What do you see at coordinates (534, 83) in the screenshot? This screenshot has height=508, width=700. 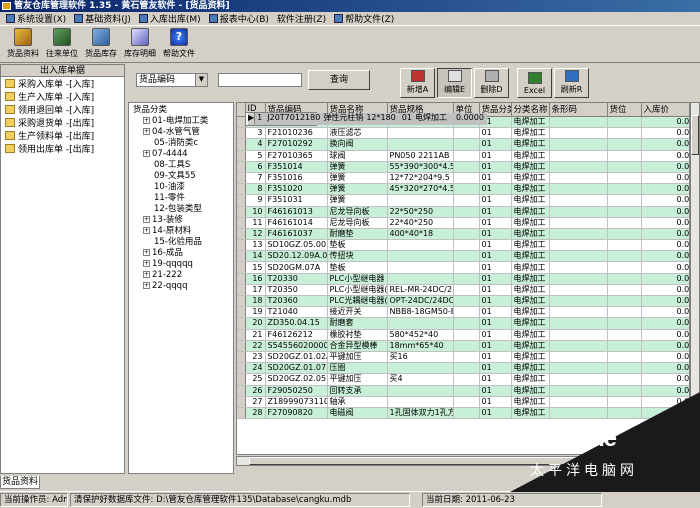 I see `excel-button: Excel` at bounding box center [534, 83].